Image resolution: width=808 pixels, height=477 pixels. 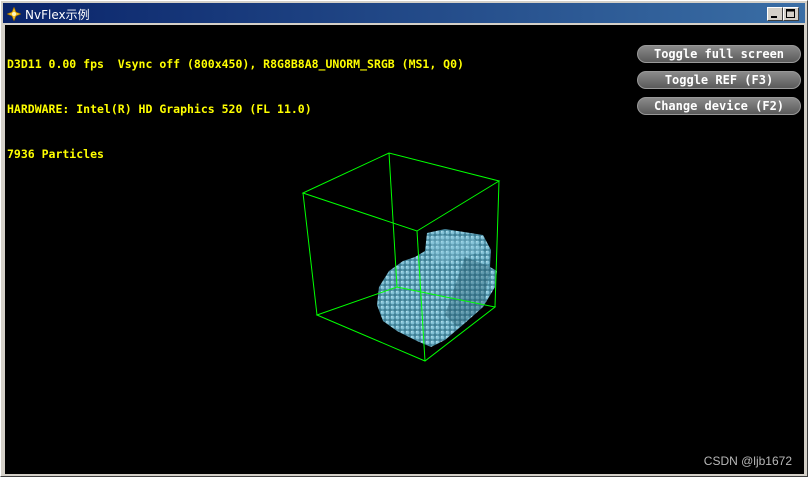 What do you see at coordinates (791, 14) in the screenshot?
I see `maximize-button` at bounding box center [791, 14].